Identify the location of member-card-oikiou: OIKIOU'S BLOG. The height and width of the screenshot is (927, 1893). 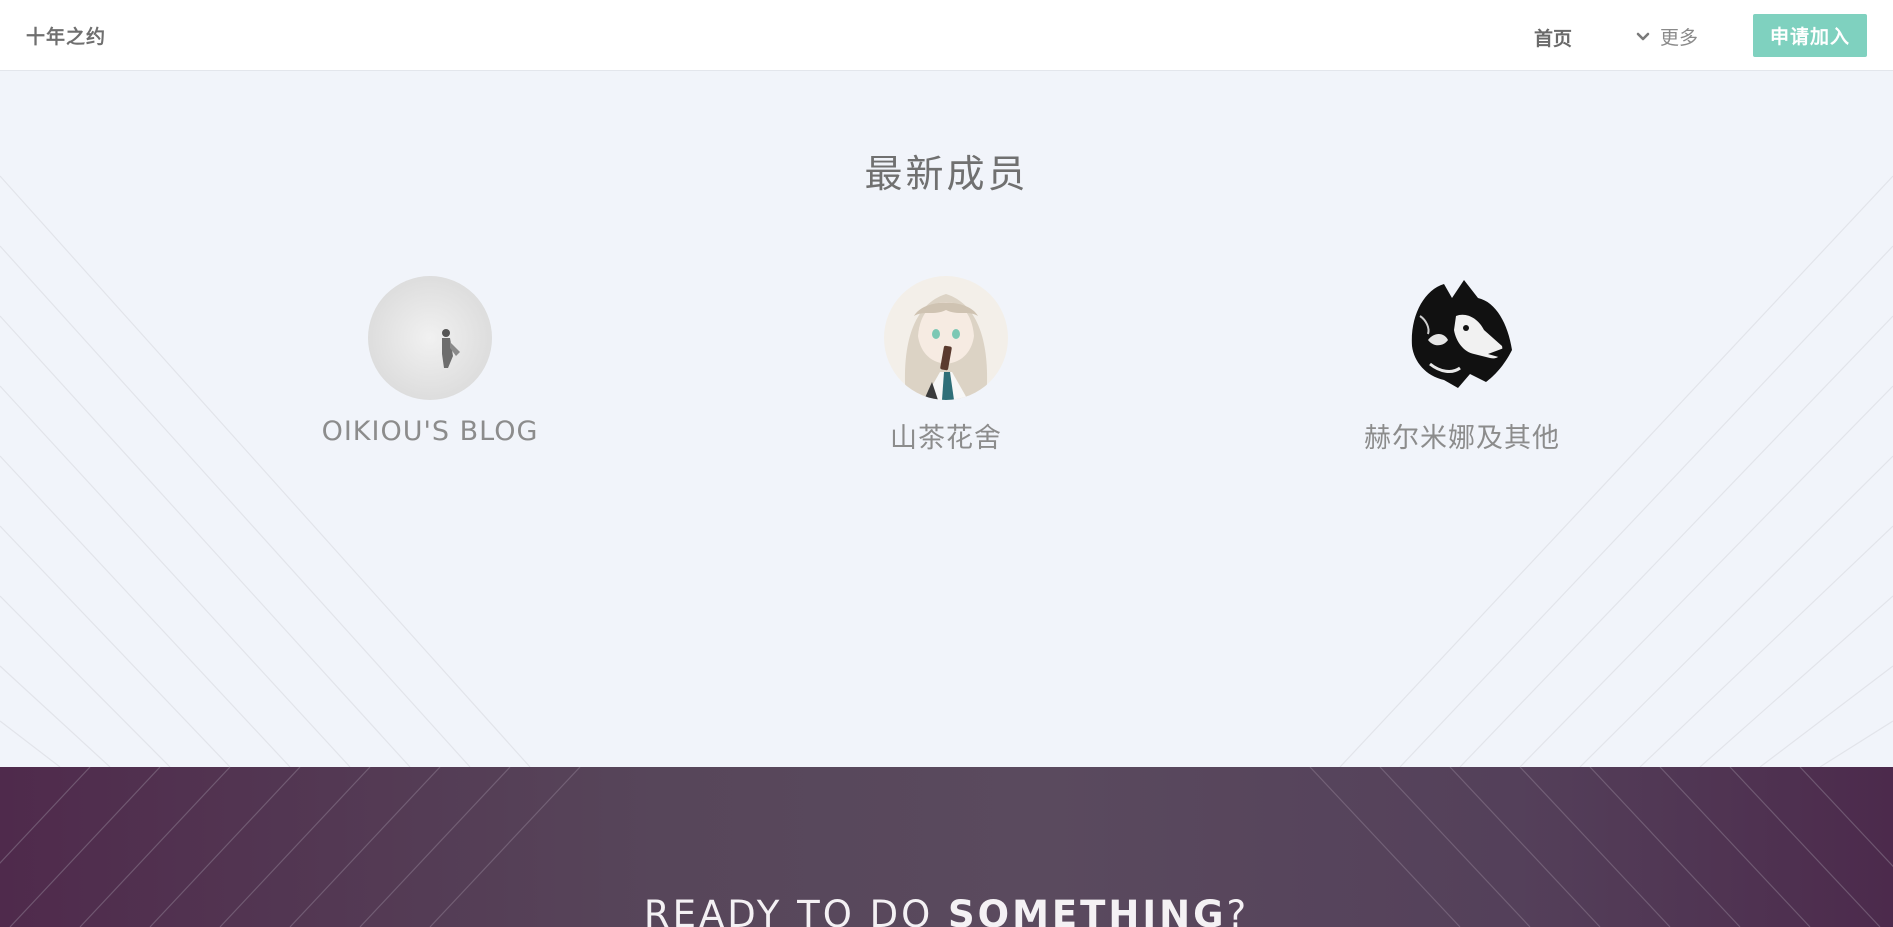
(430, 361).